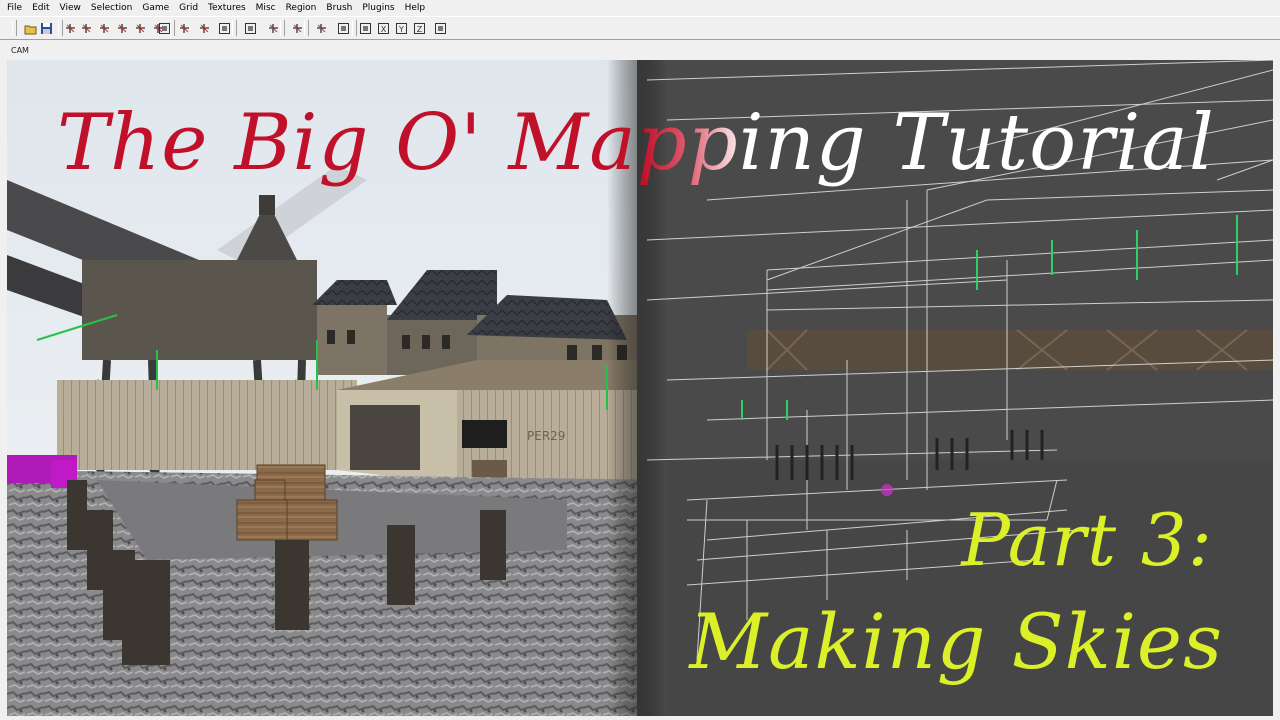  I want to click on flip-x-button, so click(70, 28).